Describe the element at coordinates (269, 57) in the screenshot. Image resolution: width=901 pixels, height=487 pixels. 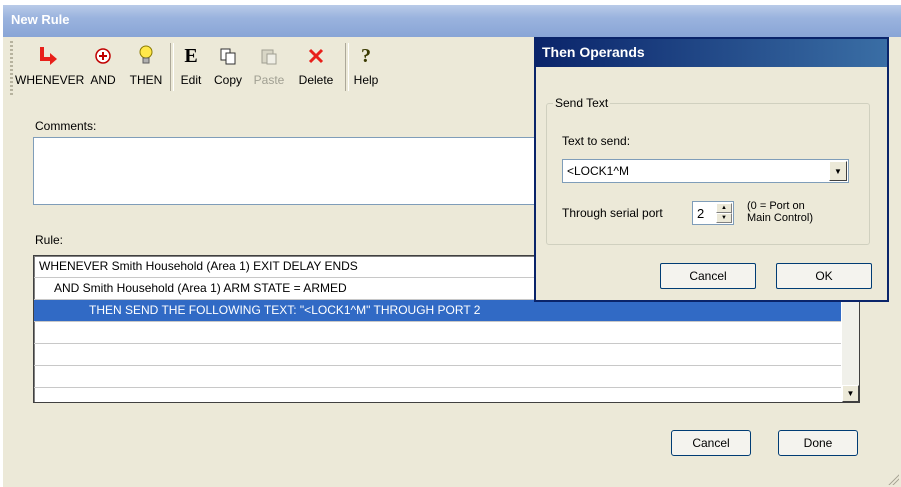
I see `paste-icon` at that location.